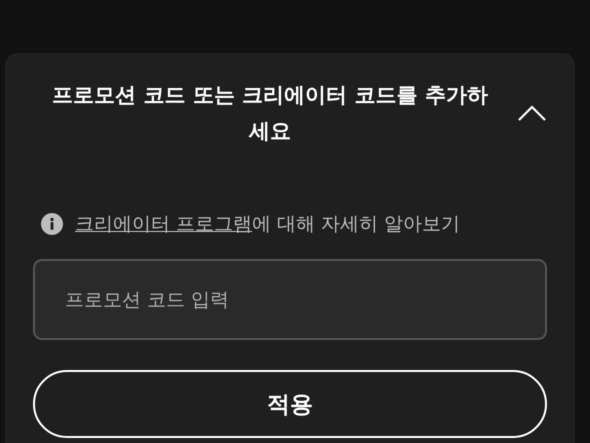  I want to click on info-text: 크리에이터 프로그램에 대해 자세히 알아보기, so click(267, 224).